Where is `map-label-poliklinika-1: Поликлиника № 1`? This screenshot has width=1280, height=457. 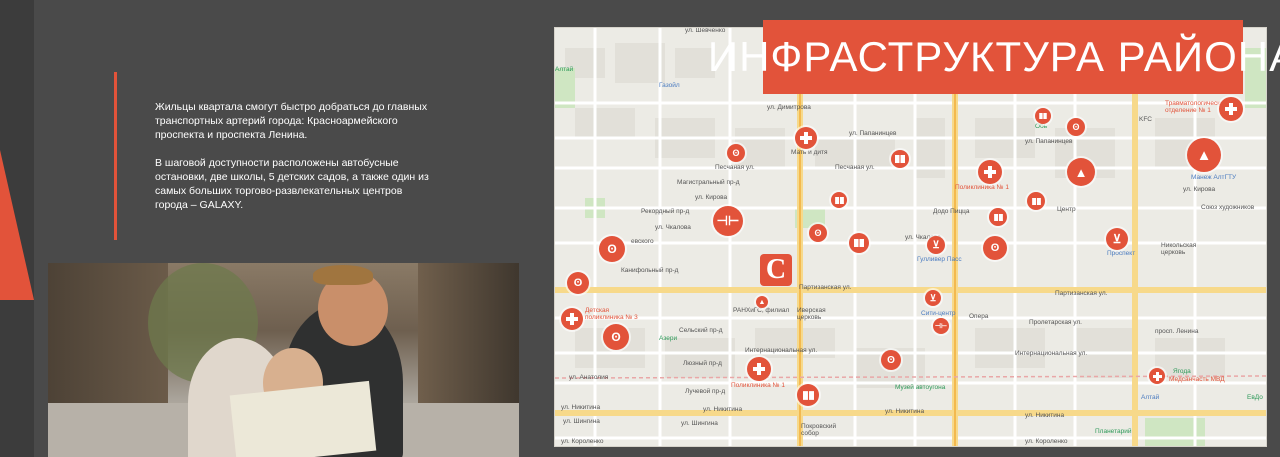 map-label-poliklinika-1: Поликлиника № 1 is located at coordinates (758, 385).